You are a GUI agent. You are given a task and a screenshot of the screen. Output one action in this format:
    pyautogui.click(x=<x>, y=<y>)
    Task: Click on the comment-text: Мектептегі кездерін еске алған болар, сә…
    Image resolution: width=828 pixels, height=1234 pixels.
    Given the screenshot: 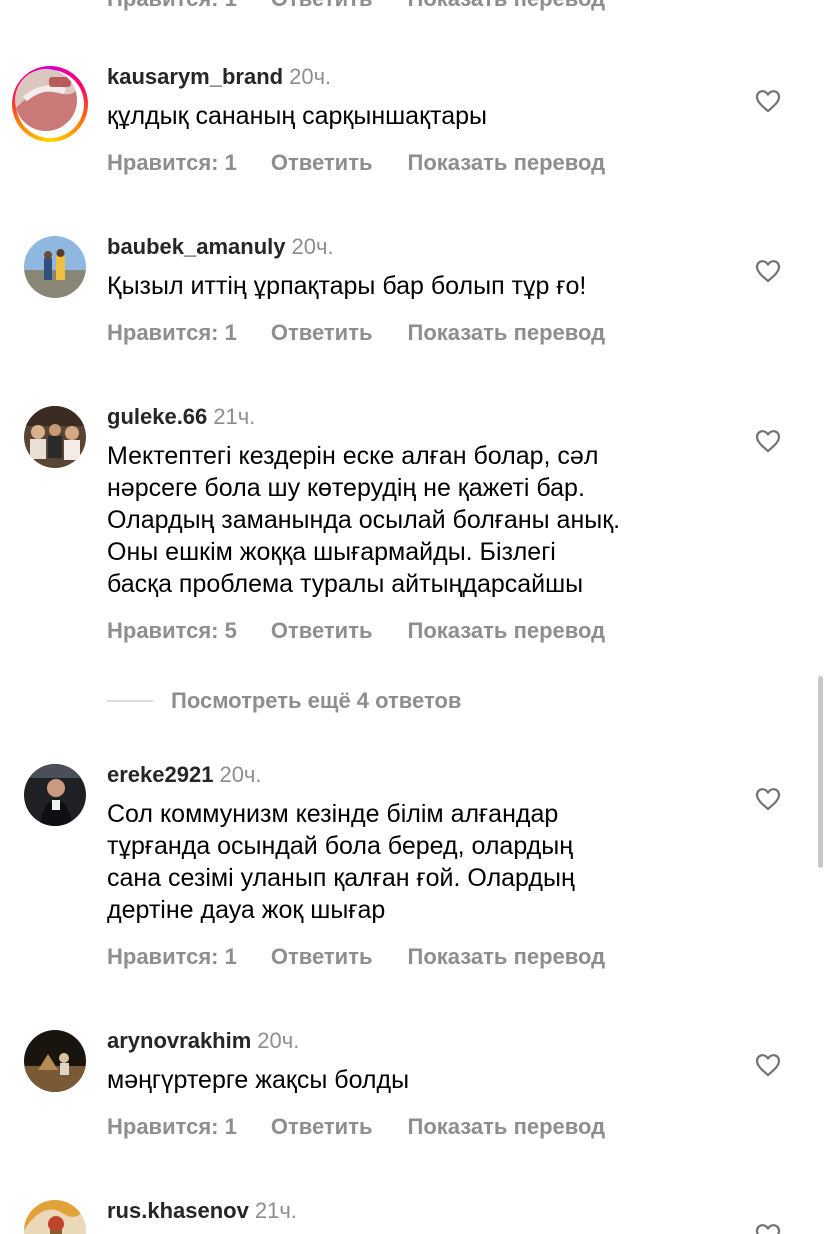 What is the action you would take?
    pyautogui.click(x=364, y=520)
    